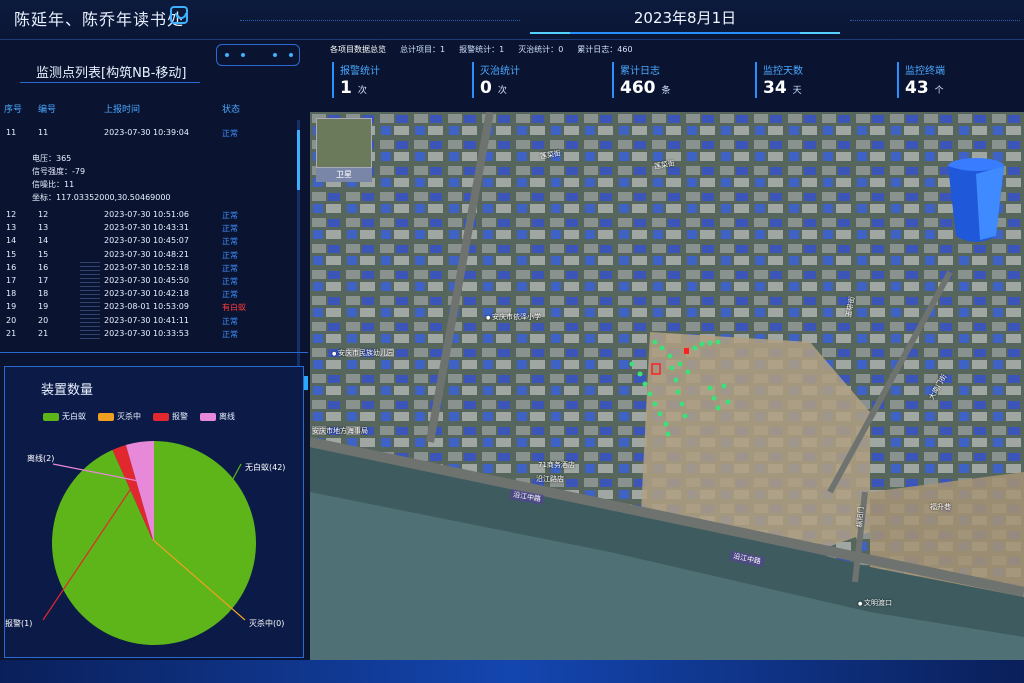 Image resolution: width=1024 pixels, height=683 pixels. I want to click on cell-code: 12, so click(43, 214).